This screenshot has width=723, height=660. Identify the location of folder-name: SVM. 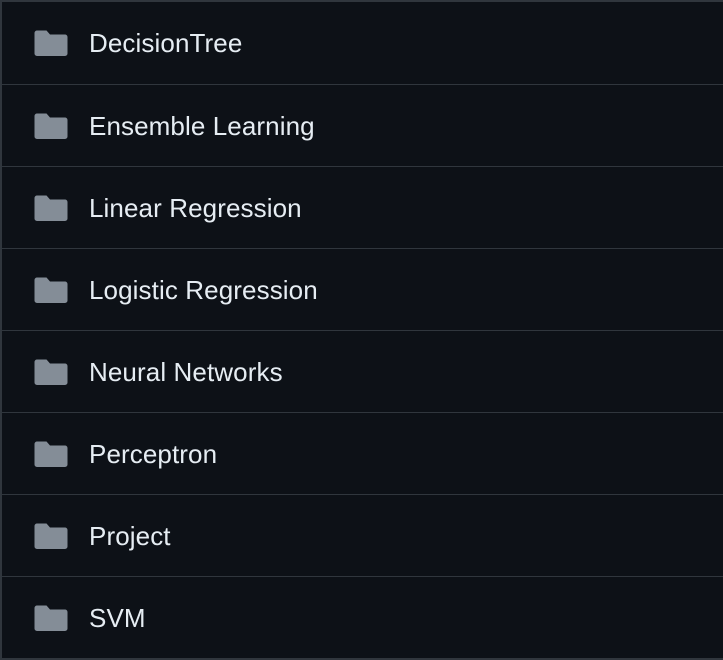
(117, 618).